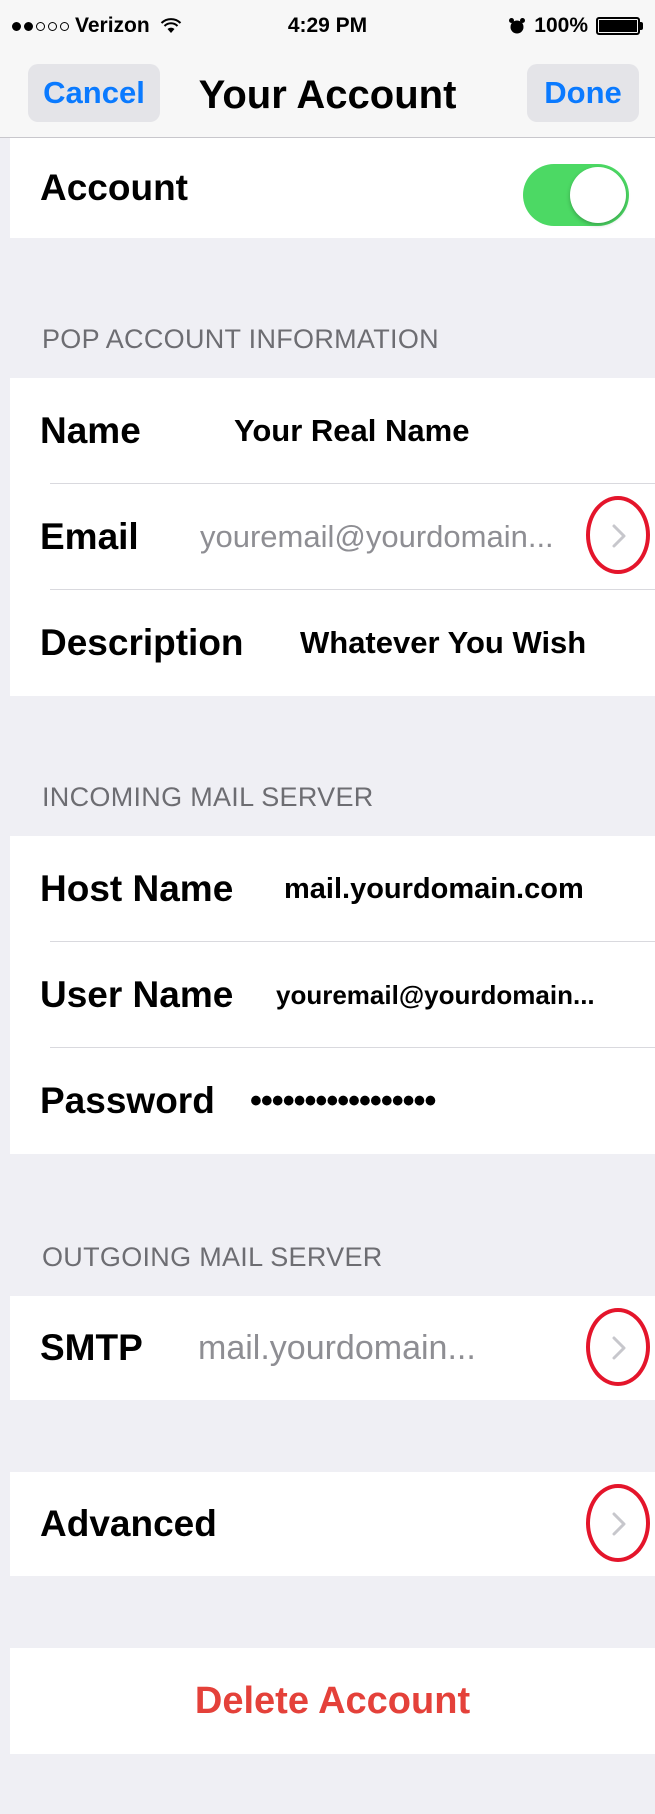 The height and width of the screenshot is (1814, 655). What do you see at coordinates (137, 994) in the screenshot?
I see `user-name-label: User Name` at bounding box center [137, 994].